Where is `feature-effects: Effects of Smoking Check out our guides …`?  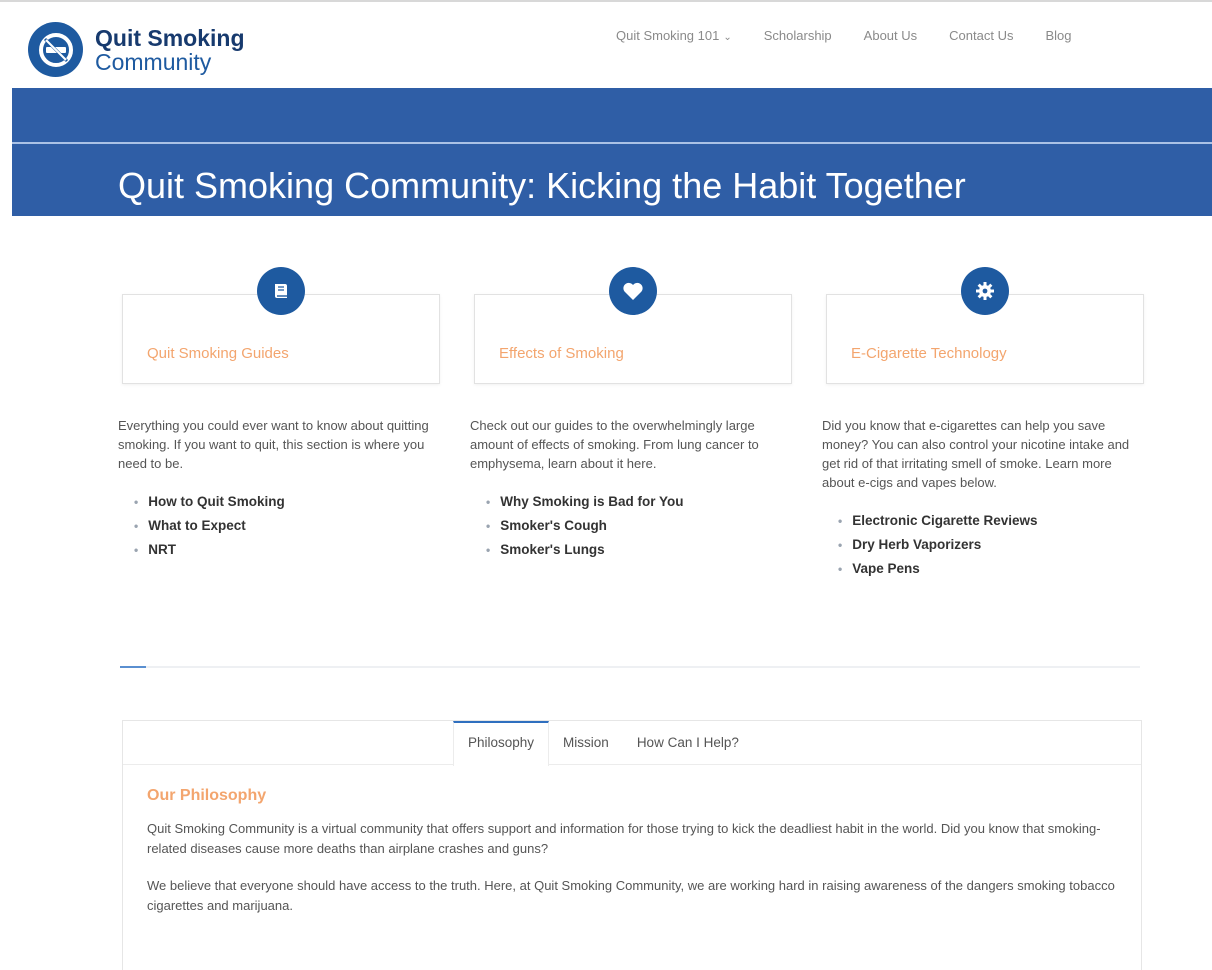
feature-effects: Effects of Smoking Check out our guides … is located at coordinates (632, 413).